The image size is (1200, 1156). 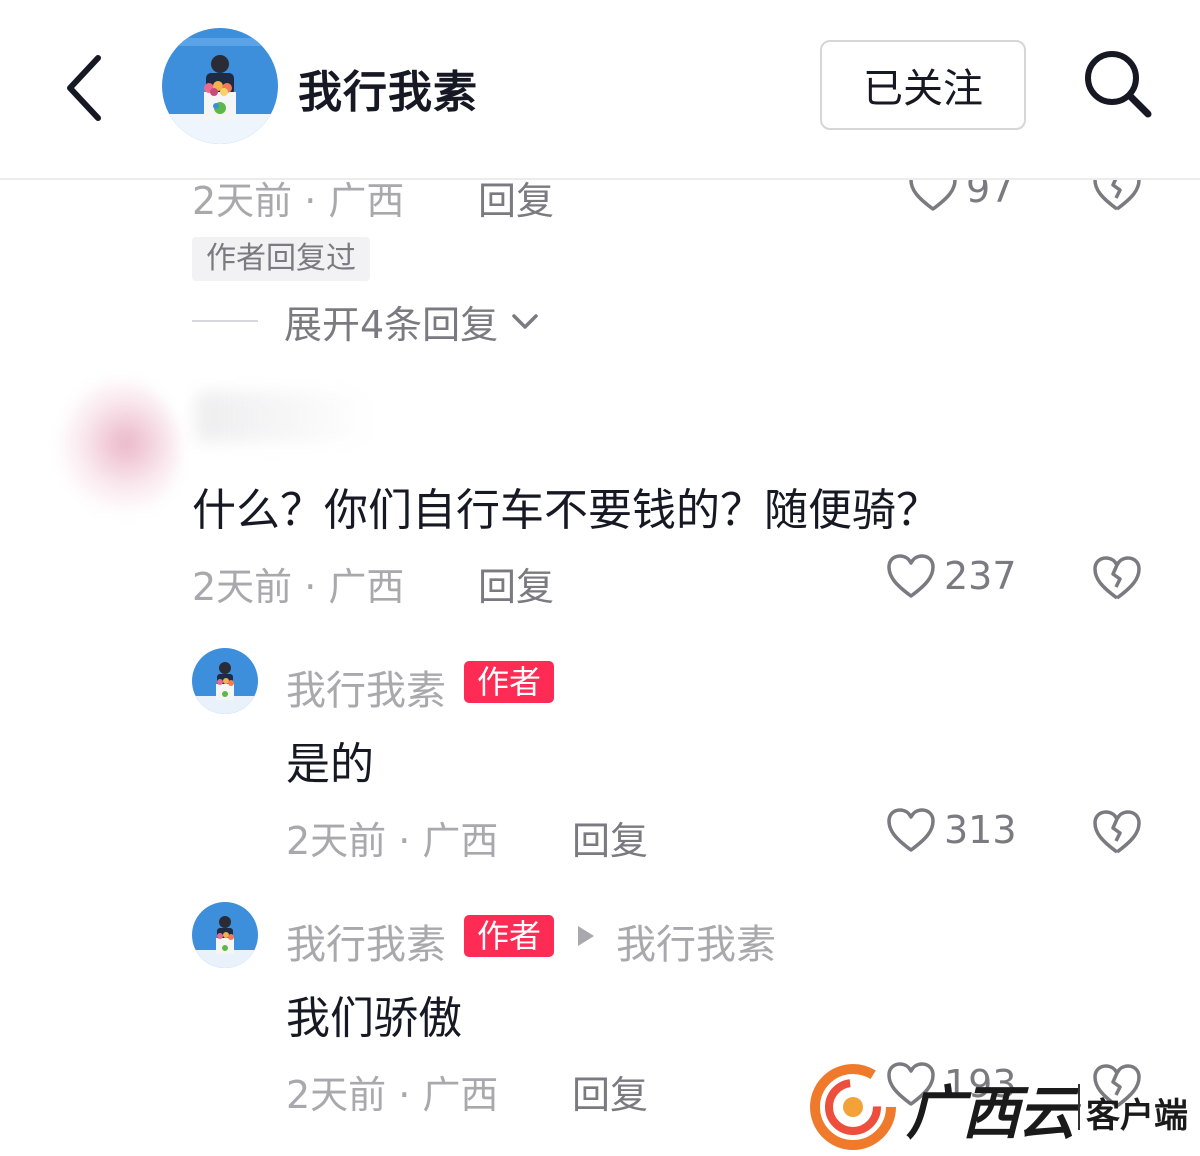 What do you see at coordinates (923, 85) in the screenshot?
I see `follow-button: 已关注` at bounding box center [923, 85].